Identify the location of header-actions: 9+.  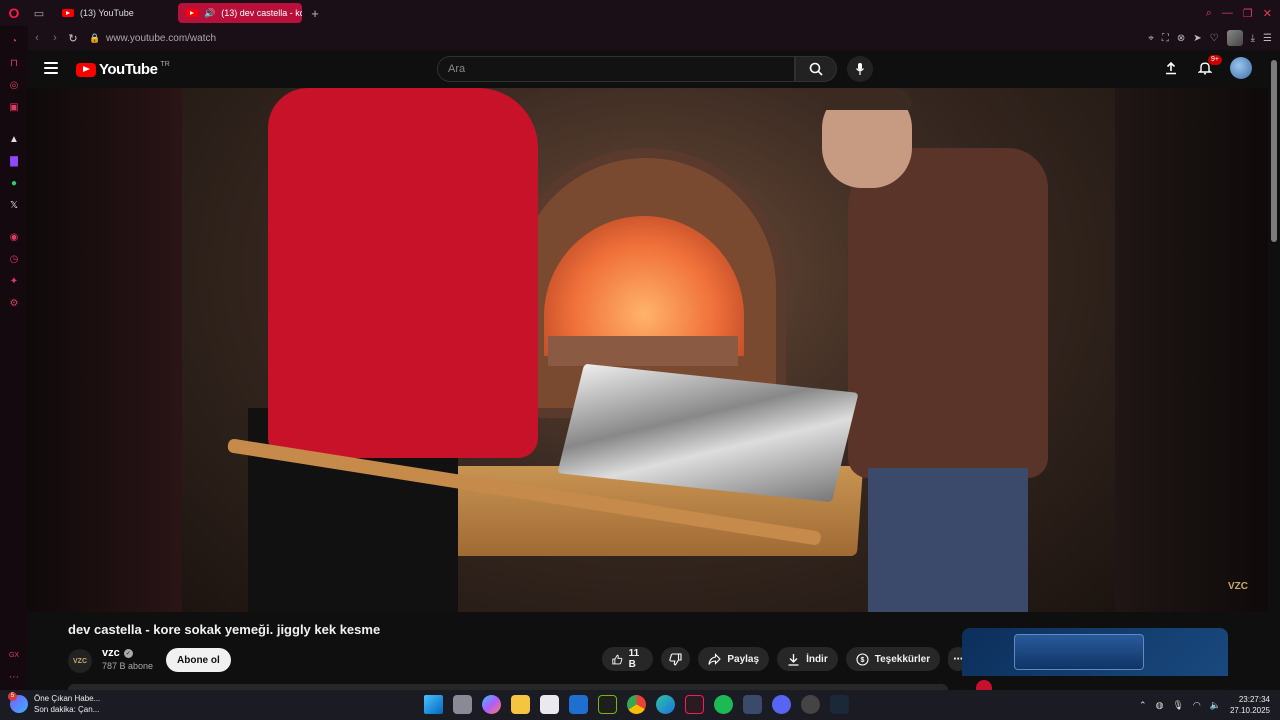
(1207, 67).